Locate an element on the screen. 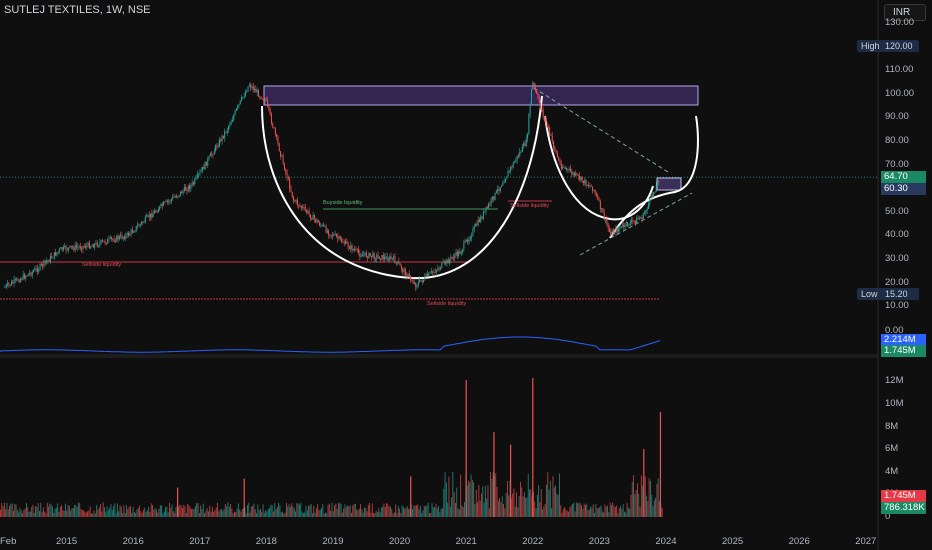 The height and width of the screenshot is (550, 932). volume-bar-peak is located at coordinates (660, 464).